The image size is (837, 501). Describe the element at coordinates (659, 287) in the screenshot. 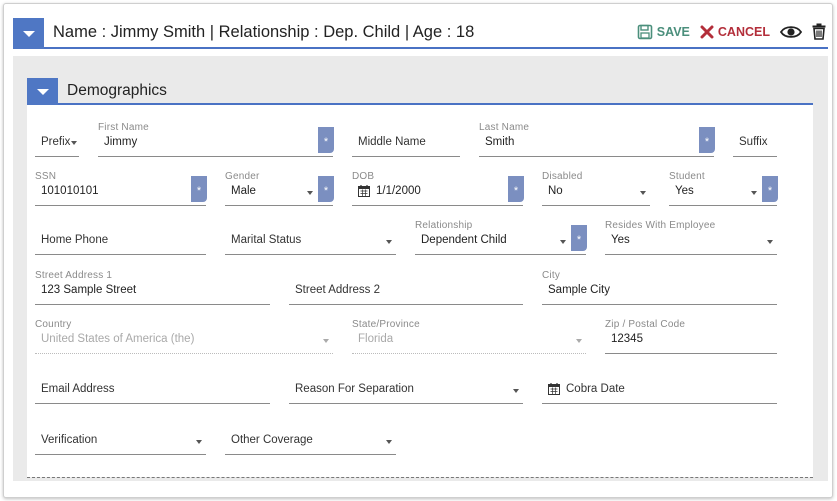

I see `city-field: City Sample City` at that location.